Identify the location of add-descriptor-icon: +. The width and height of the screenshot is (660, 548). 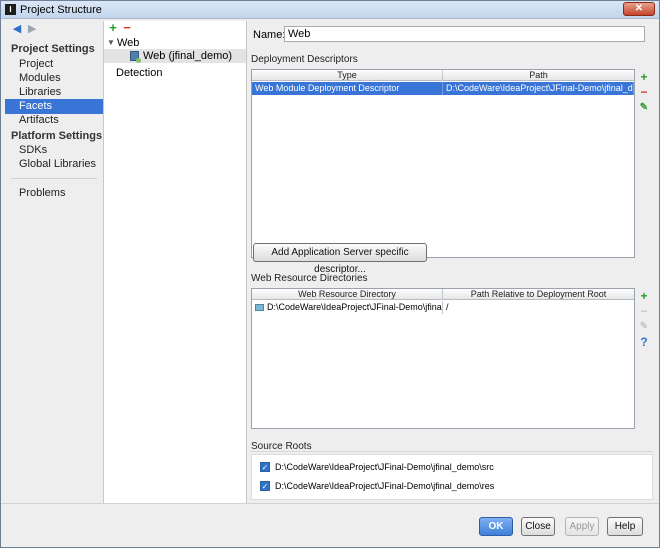
(644, 77).